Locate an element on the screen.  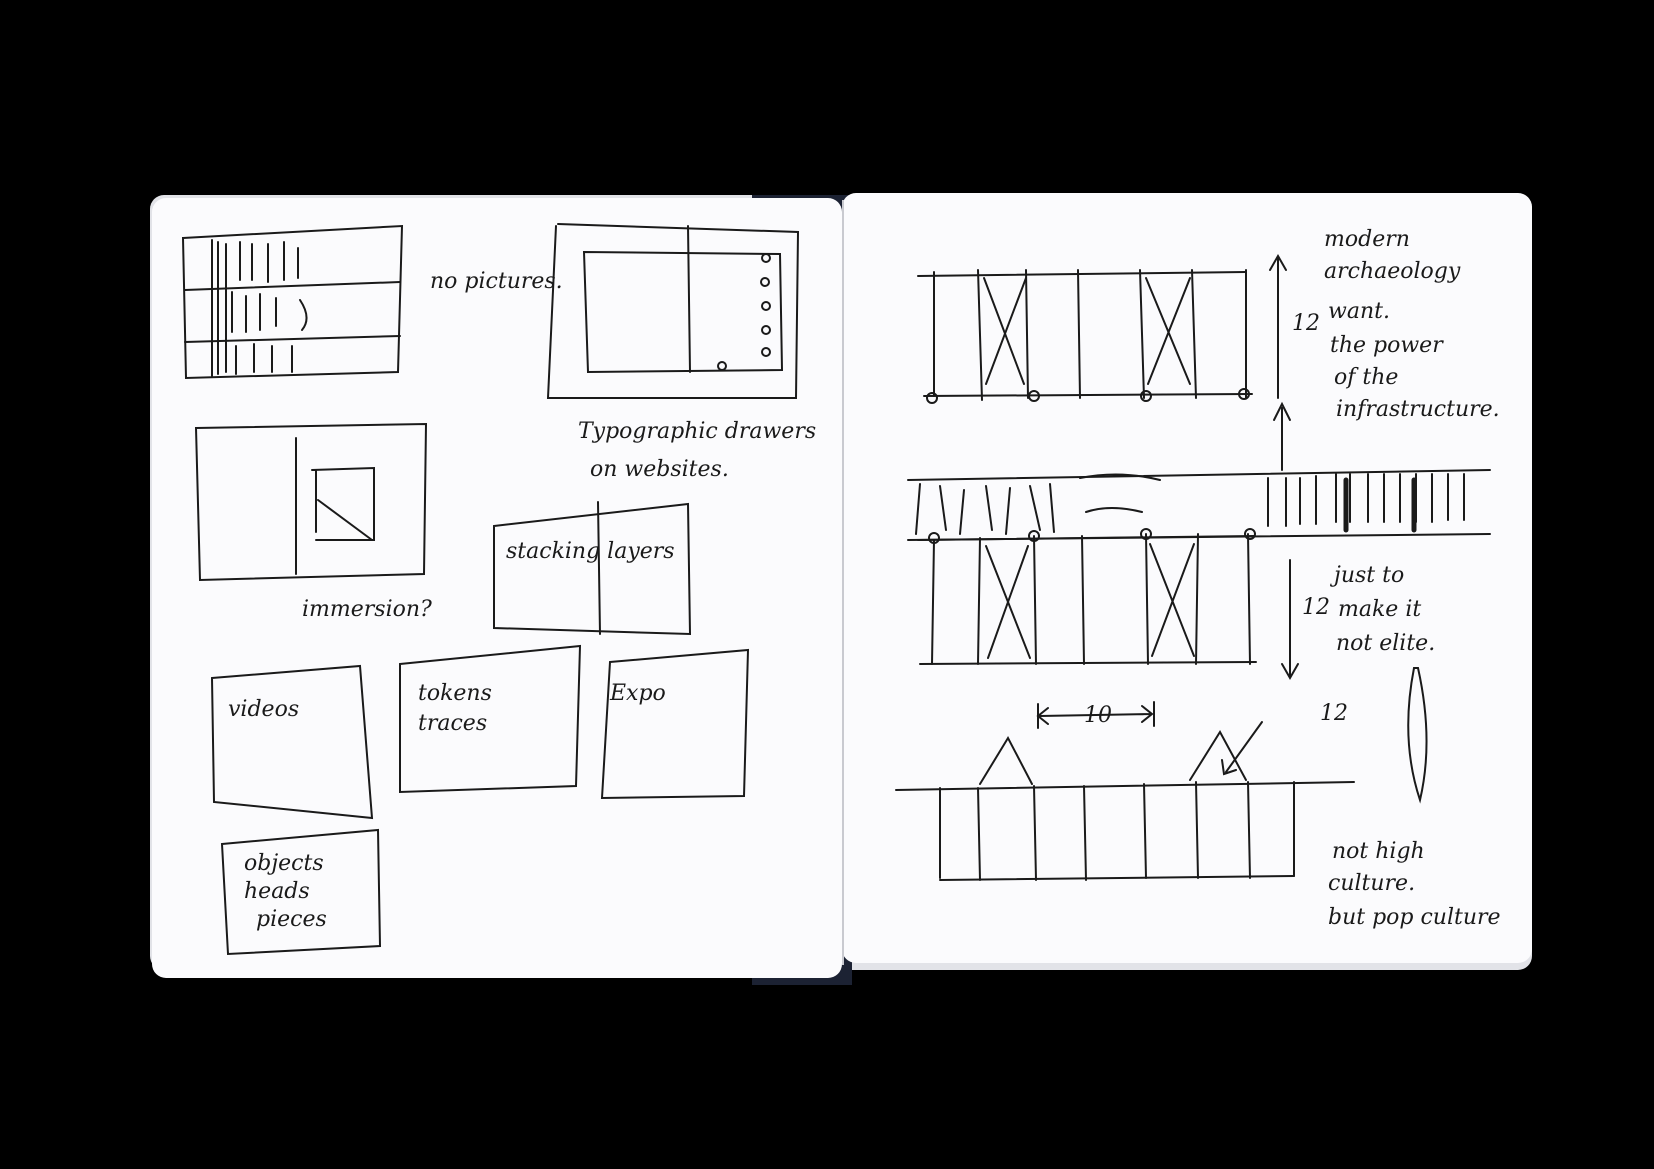
note-infrastructure: infrastructure. is located at coordinates (1418, 409).